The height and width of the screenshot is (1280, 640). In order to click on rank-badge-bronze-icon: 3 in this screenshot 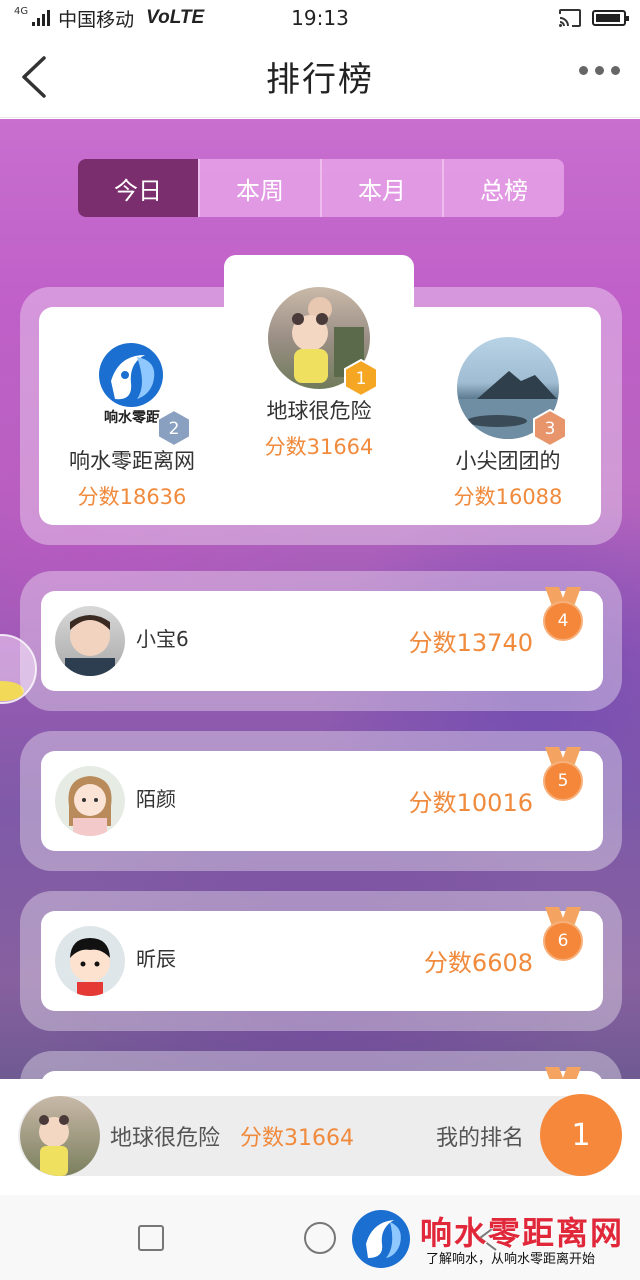, I will do `click(550, 428)`.